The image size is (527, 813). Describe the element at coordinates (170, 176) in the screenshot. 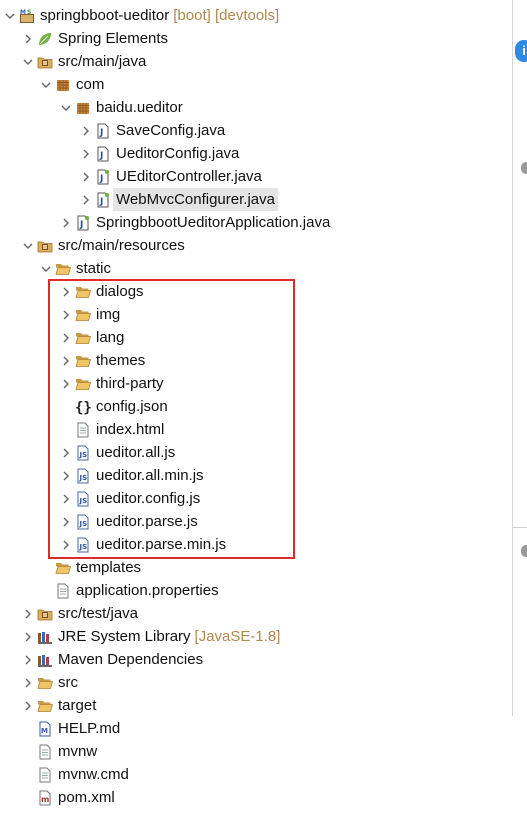

I see `tree-item-ueditorcontroller: J UEditorController.java` at that location.